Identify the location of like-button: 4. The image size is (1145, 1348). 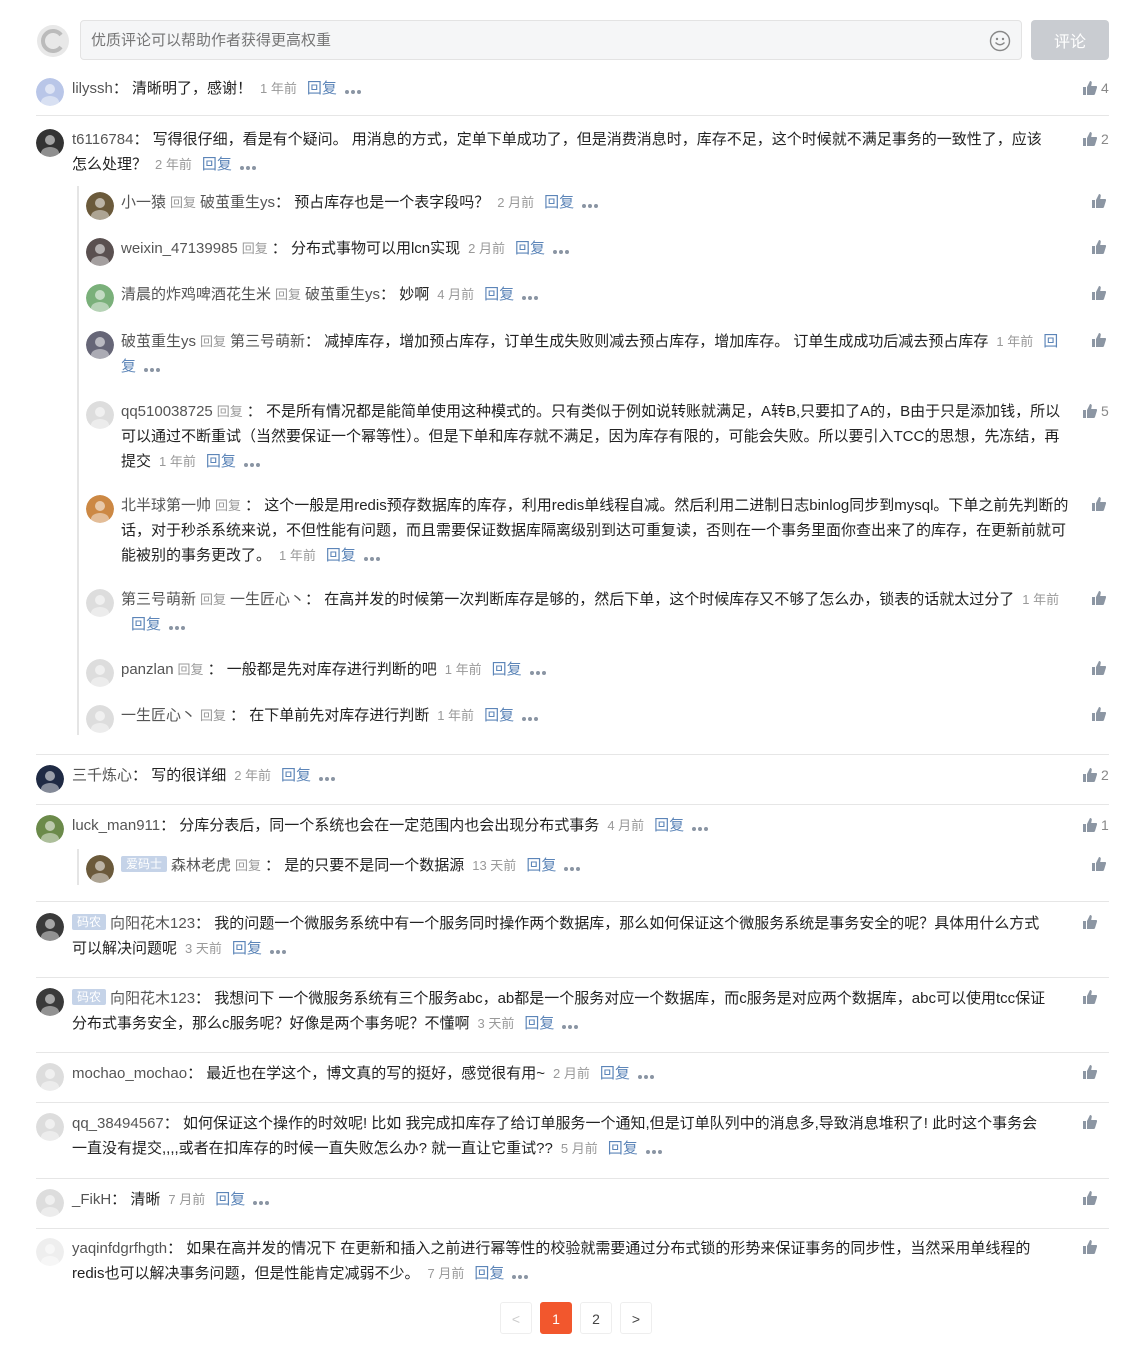
(1095, 88).